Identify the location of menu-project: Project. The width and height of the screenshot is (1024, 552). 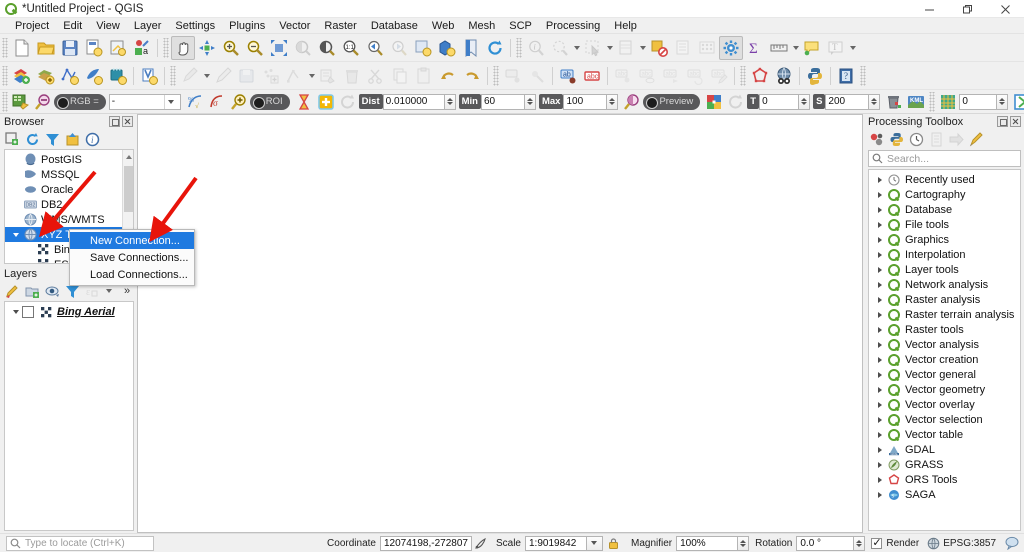
(32, 26).